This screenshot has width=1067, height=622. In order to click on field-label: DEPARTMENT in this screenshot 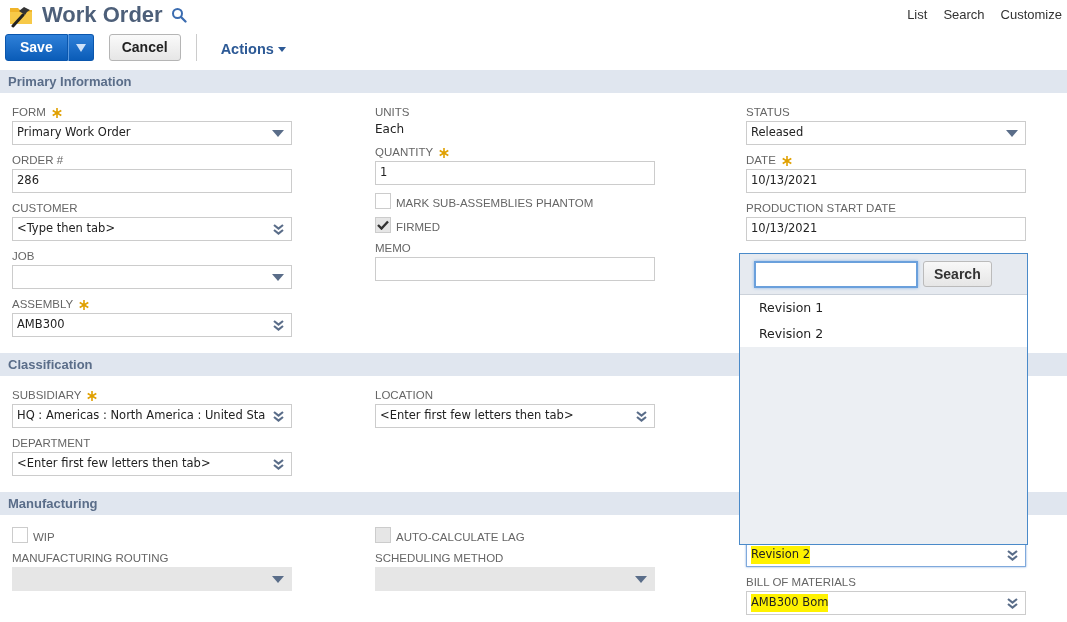, I will do `click(51, 443)`.